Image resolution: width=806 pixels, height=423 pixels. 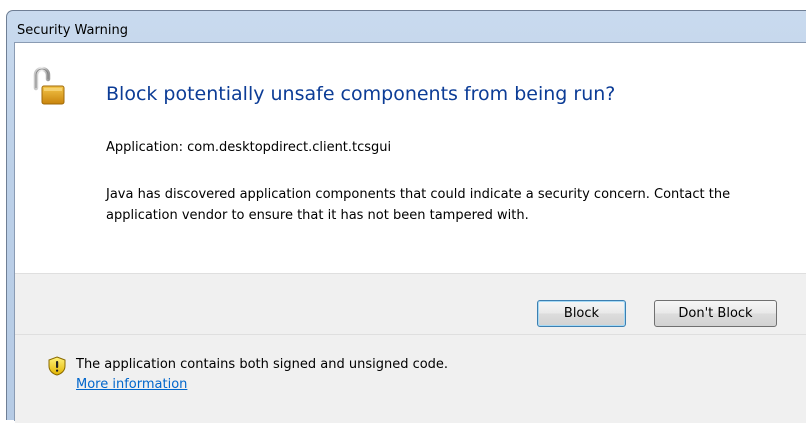 What do you see at coordinates (406, 27) in the screenshot?
I see `title-bar: Security Warning` at bounding box center [406, 27].